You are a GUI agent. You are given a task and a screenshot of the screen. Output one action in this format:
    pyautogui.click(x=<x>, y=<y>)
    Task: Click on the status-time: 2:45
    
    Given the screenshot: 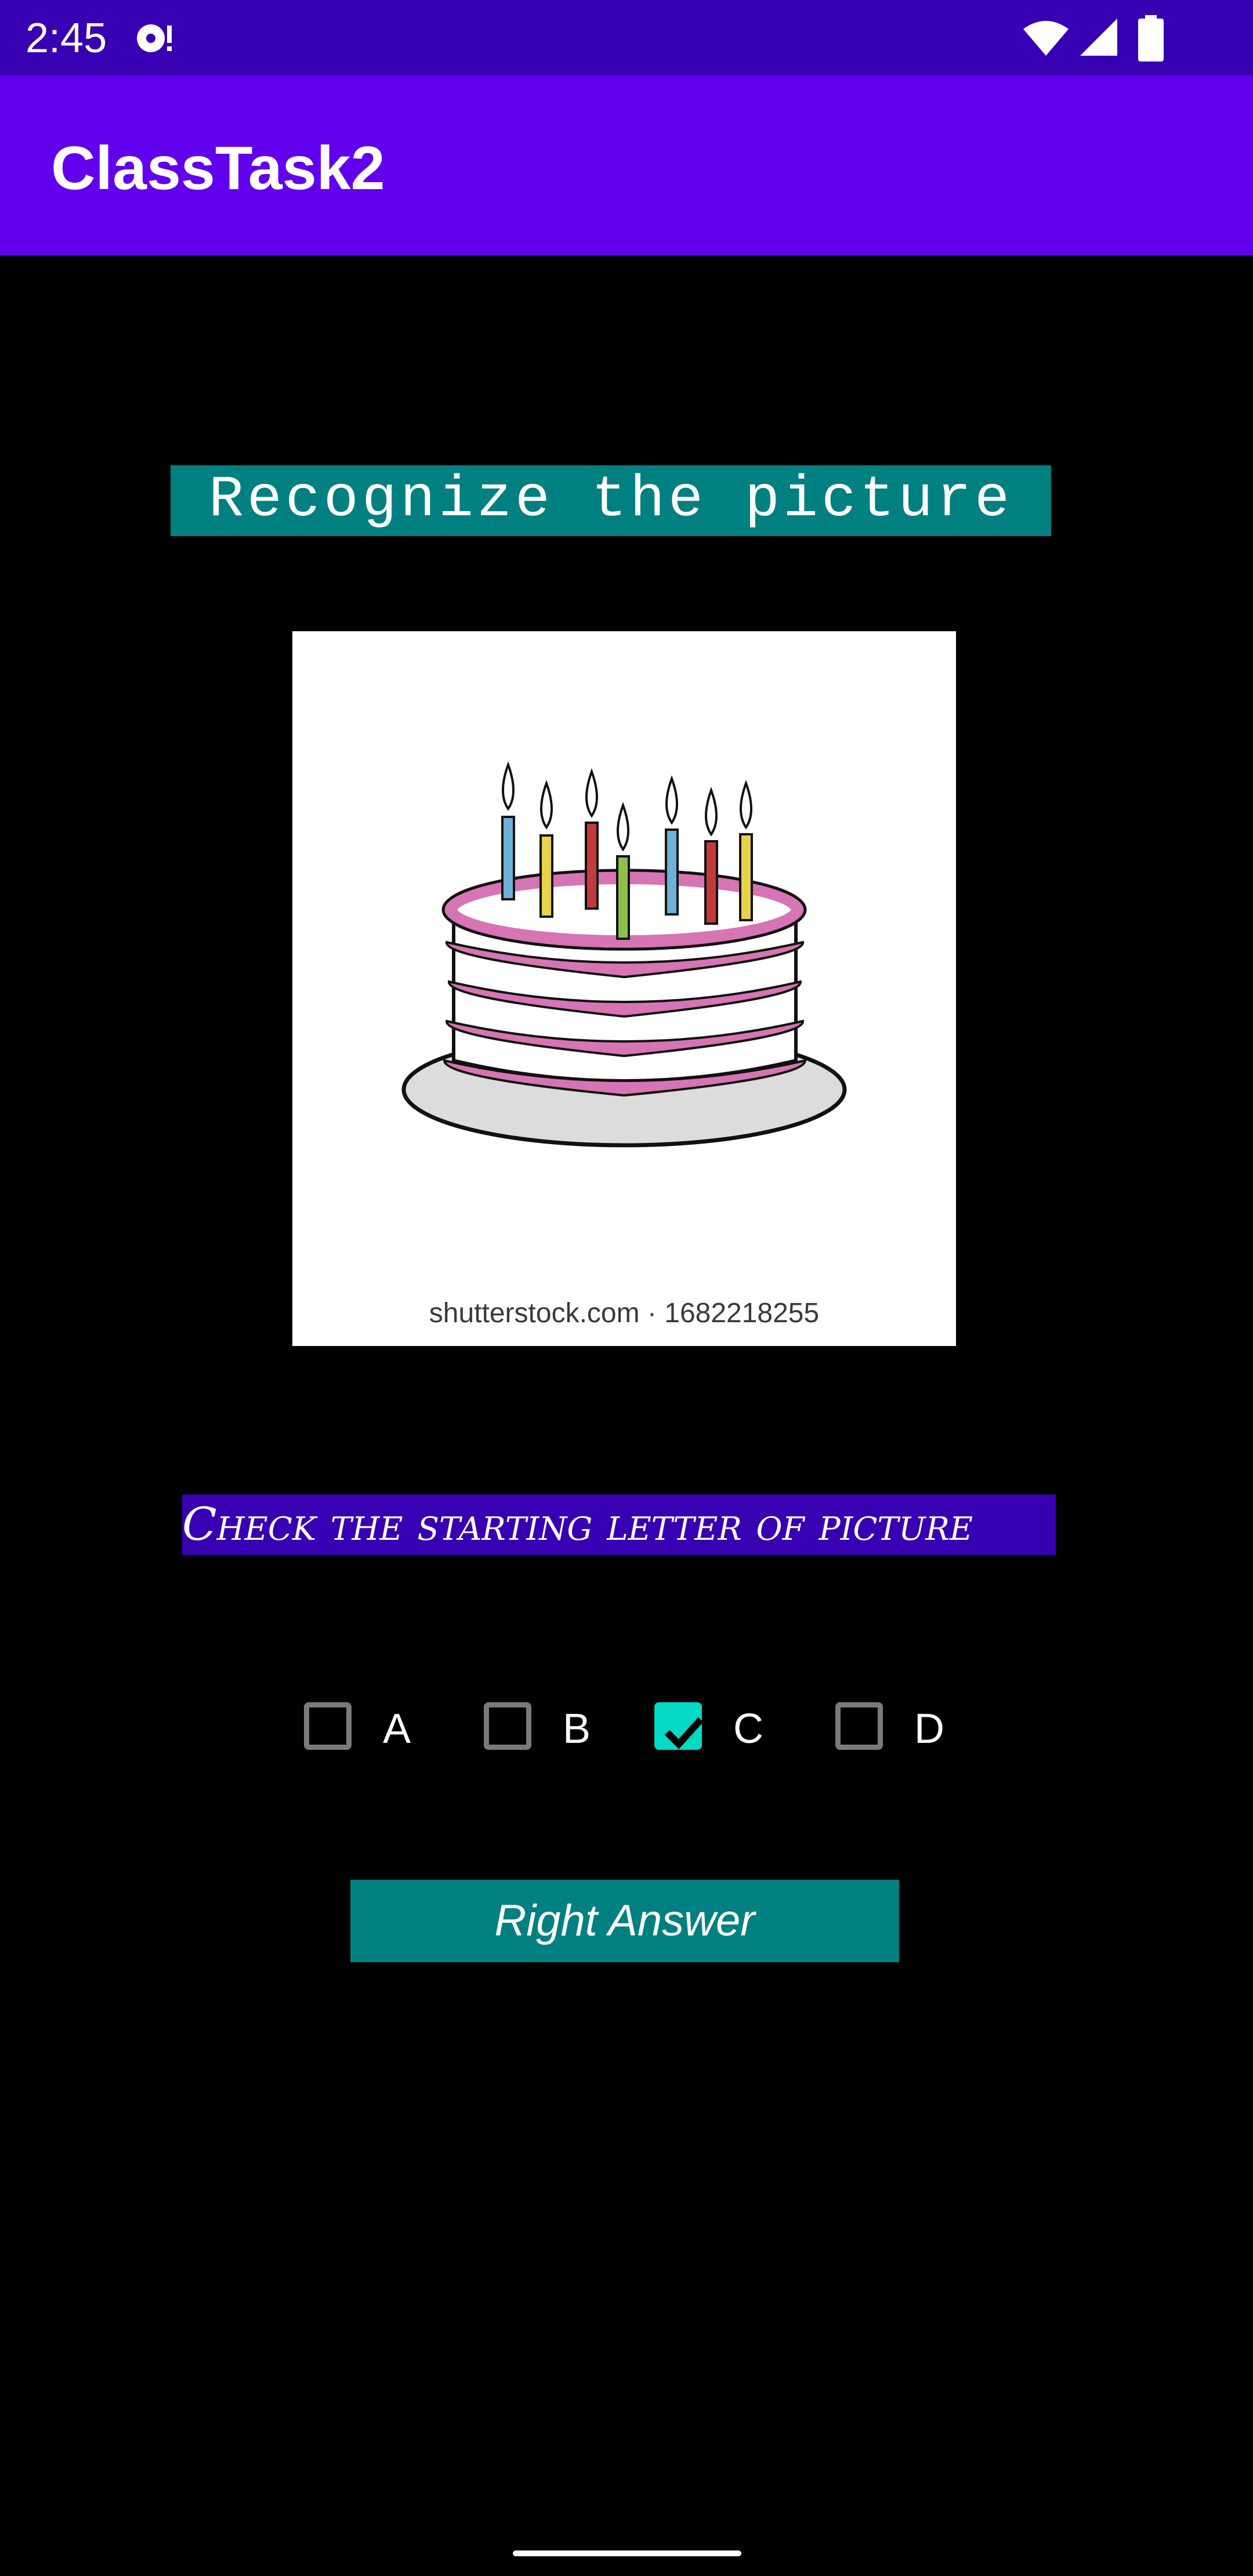 What is the action you would take?
    pyautogui.click(x=66, y=38)
    